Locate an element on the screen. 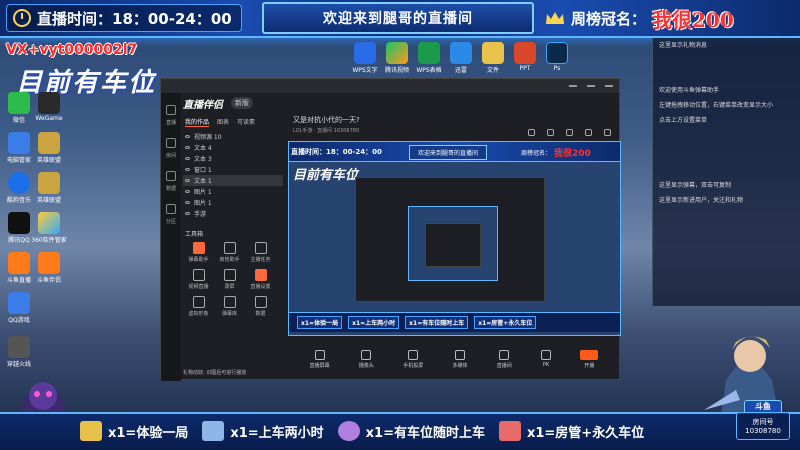  desktop-icon: 腾讯QQ is located at coordinates (19, 228).